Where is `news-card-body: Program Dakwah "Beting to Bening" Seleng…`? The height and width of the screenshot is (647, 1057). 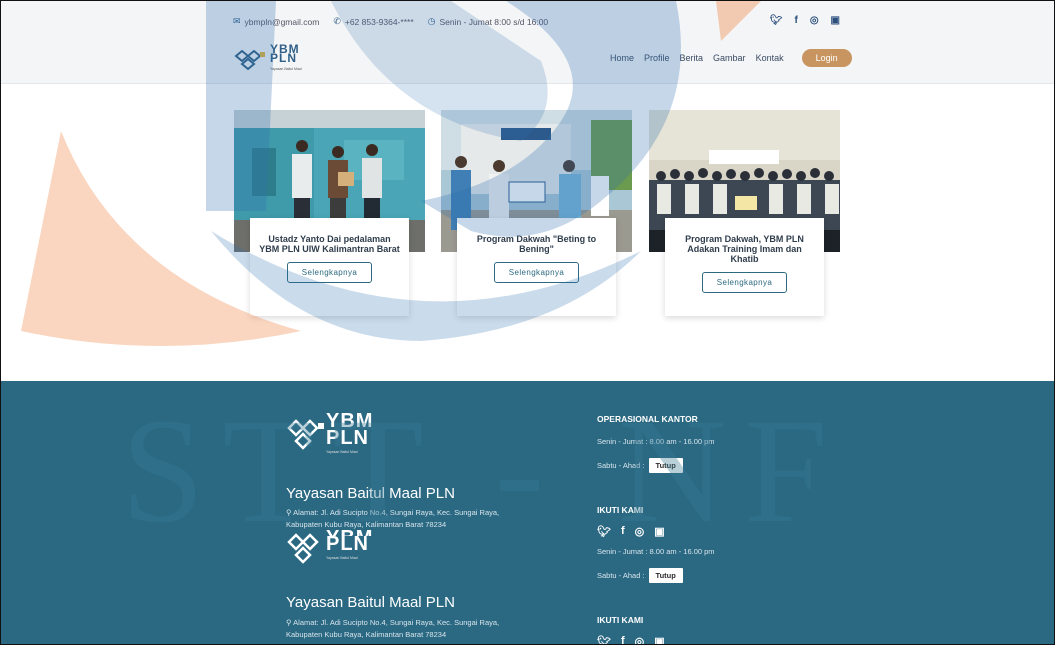 news-card-body: Program Dakwah "Beting to Bening" Seleng… is located at coordinates (536, 267).